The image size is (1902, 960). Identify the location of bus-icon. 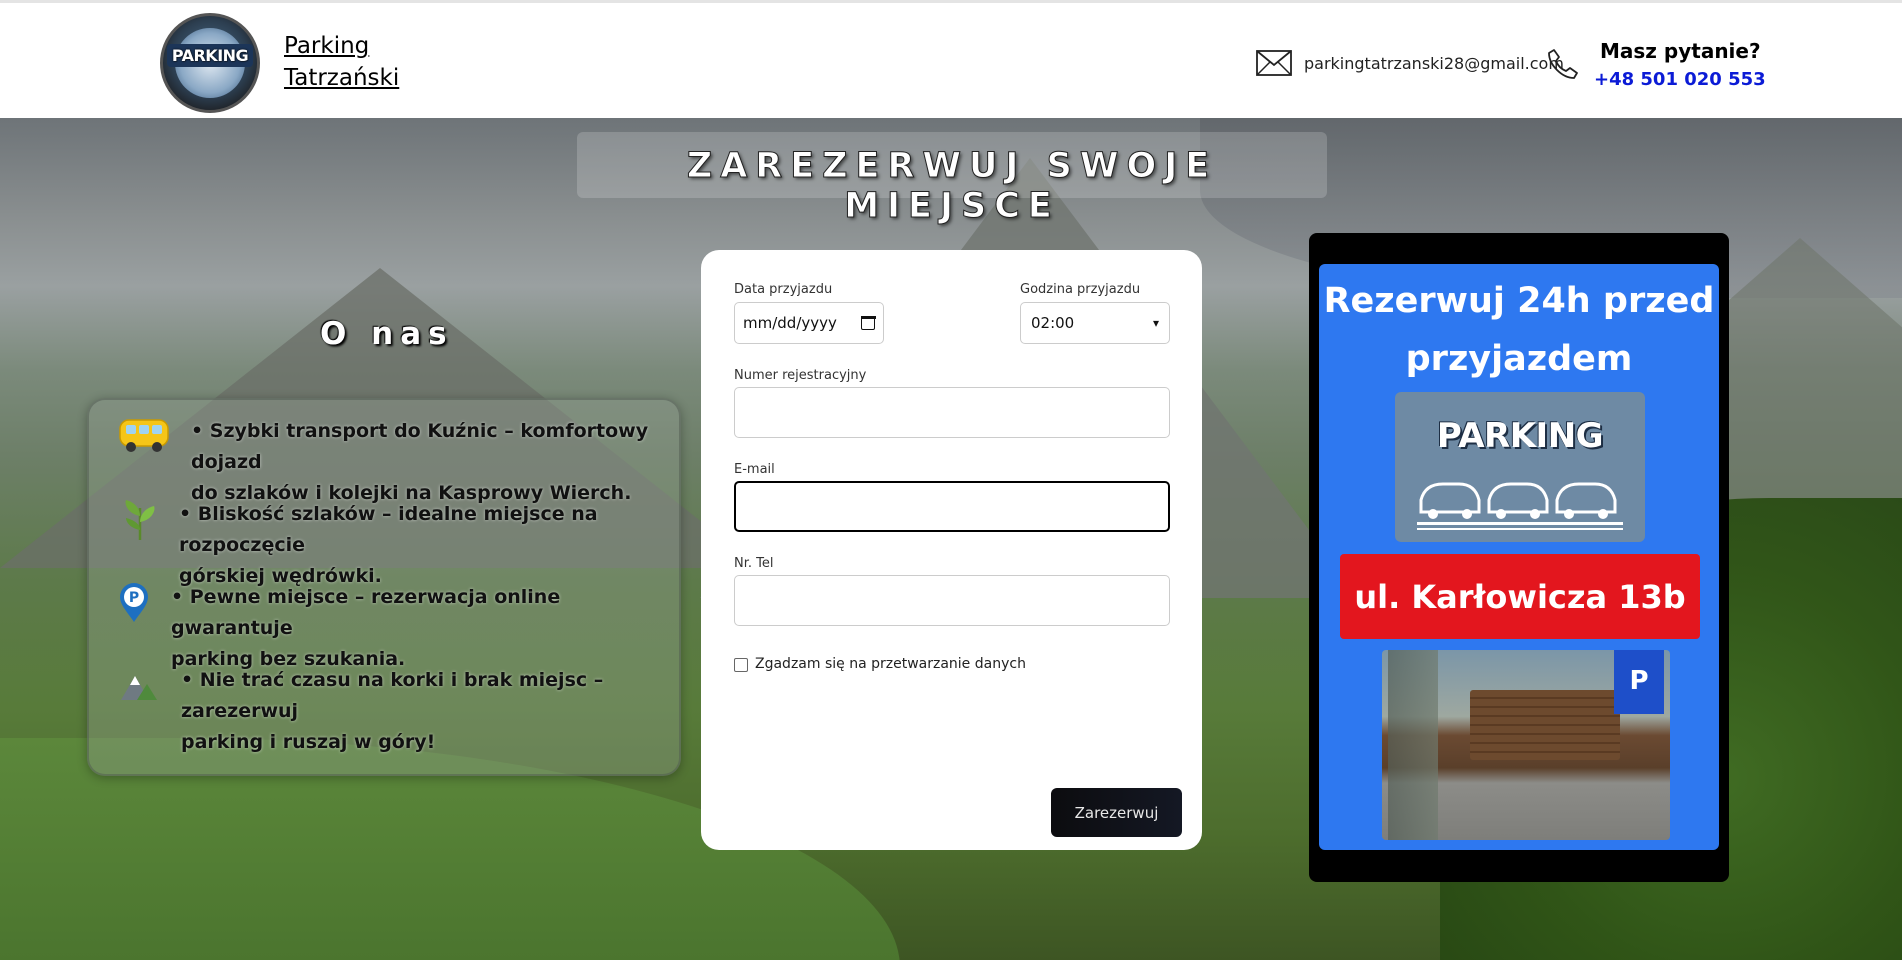
(144, 435).